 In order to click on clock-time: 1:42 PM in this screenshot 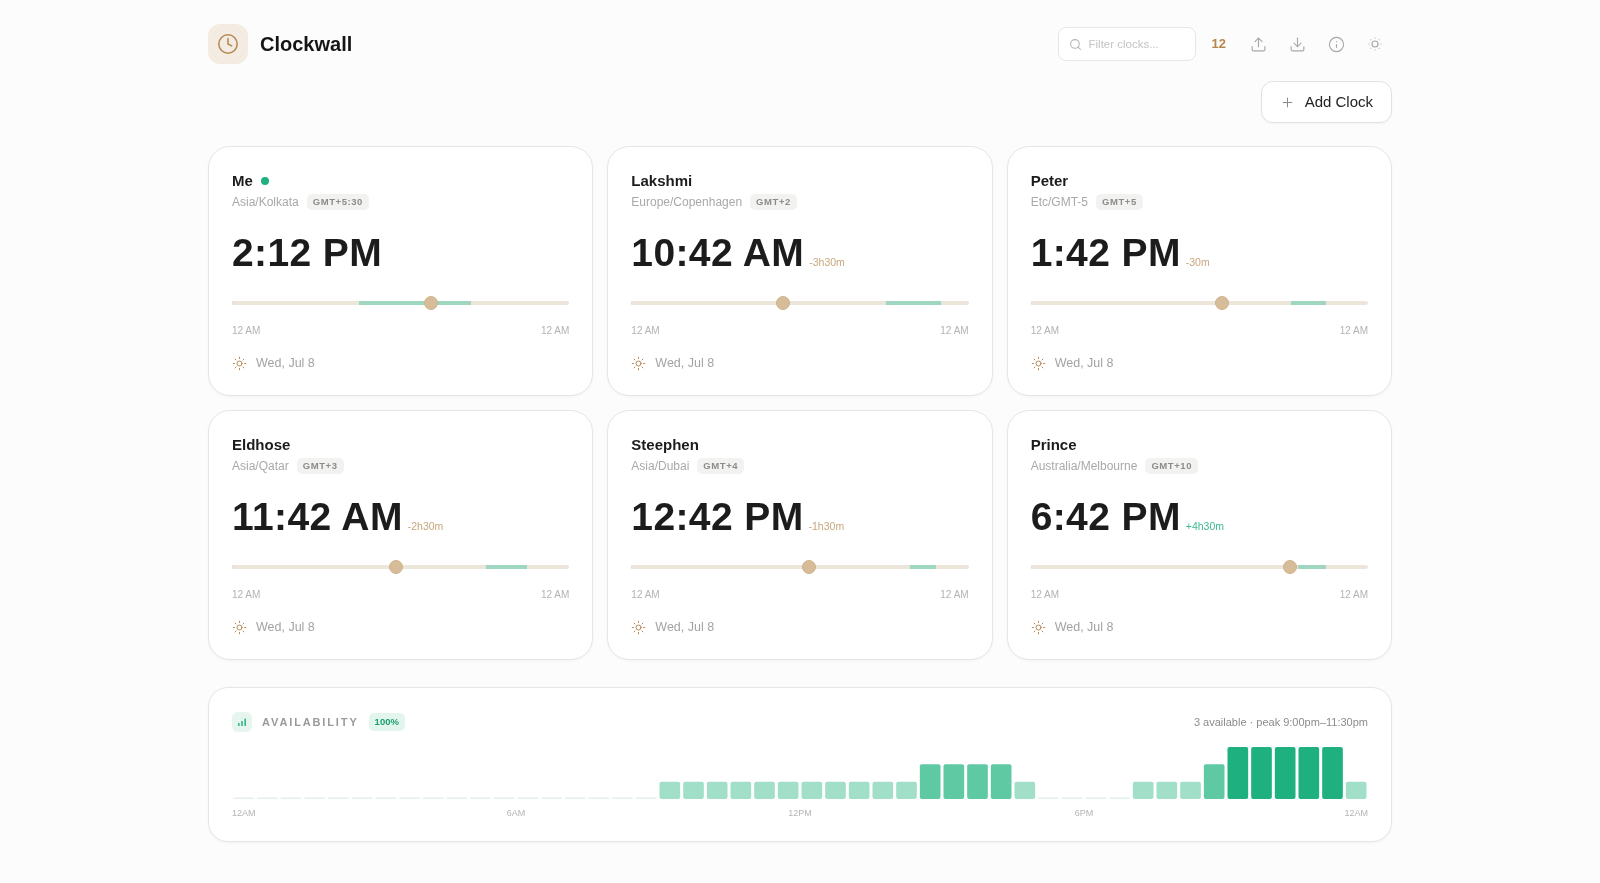, I will do `click(1105, 252)`.